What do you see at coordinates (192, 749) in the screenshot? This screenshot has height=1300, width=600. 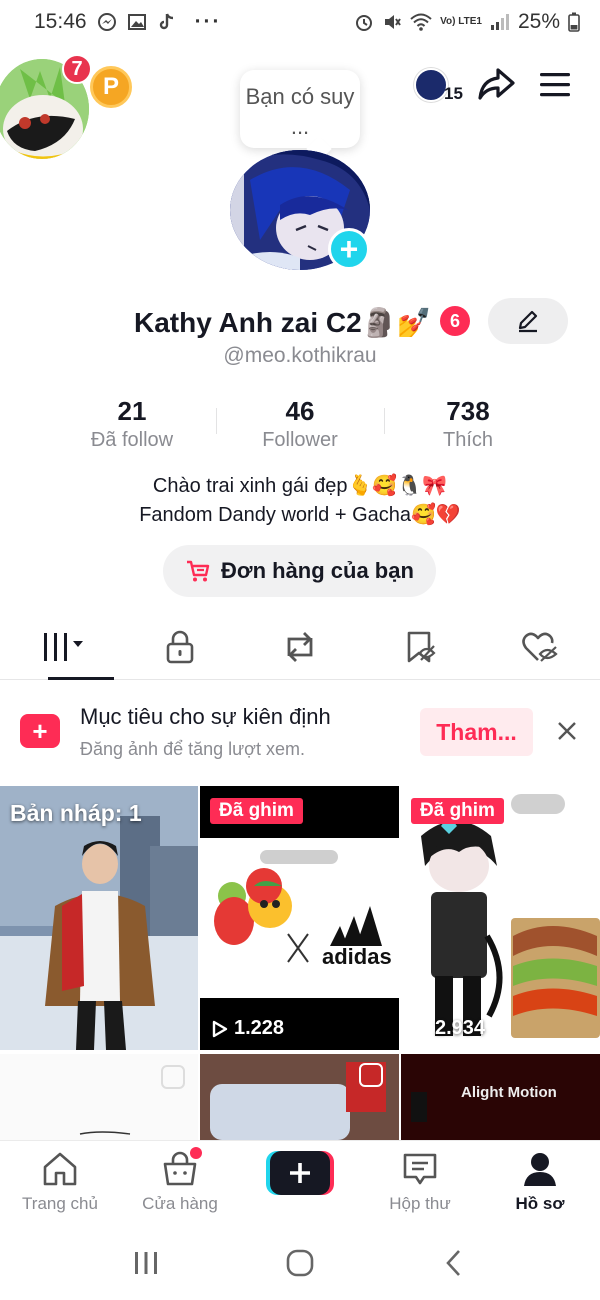 I see `prompt-subtitle: Đăng ảnh để tăng lượt xem.` at bounding box center [192, 749].